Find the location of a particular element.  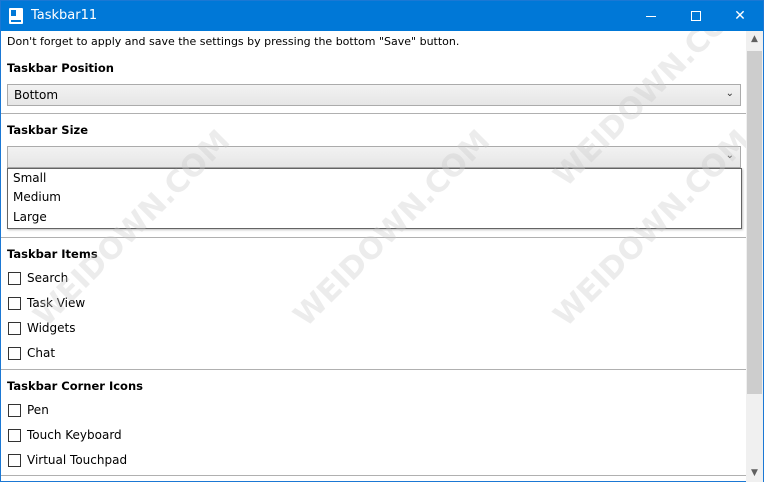

scrollbar-thumb is located at coordinates (754, 222).